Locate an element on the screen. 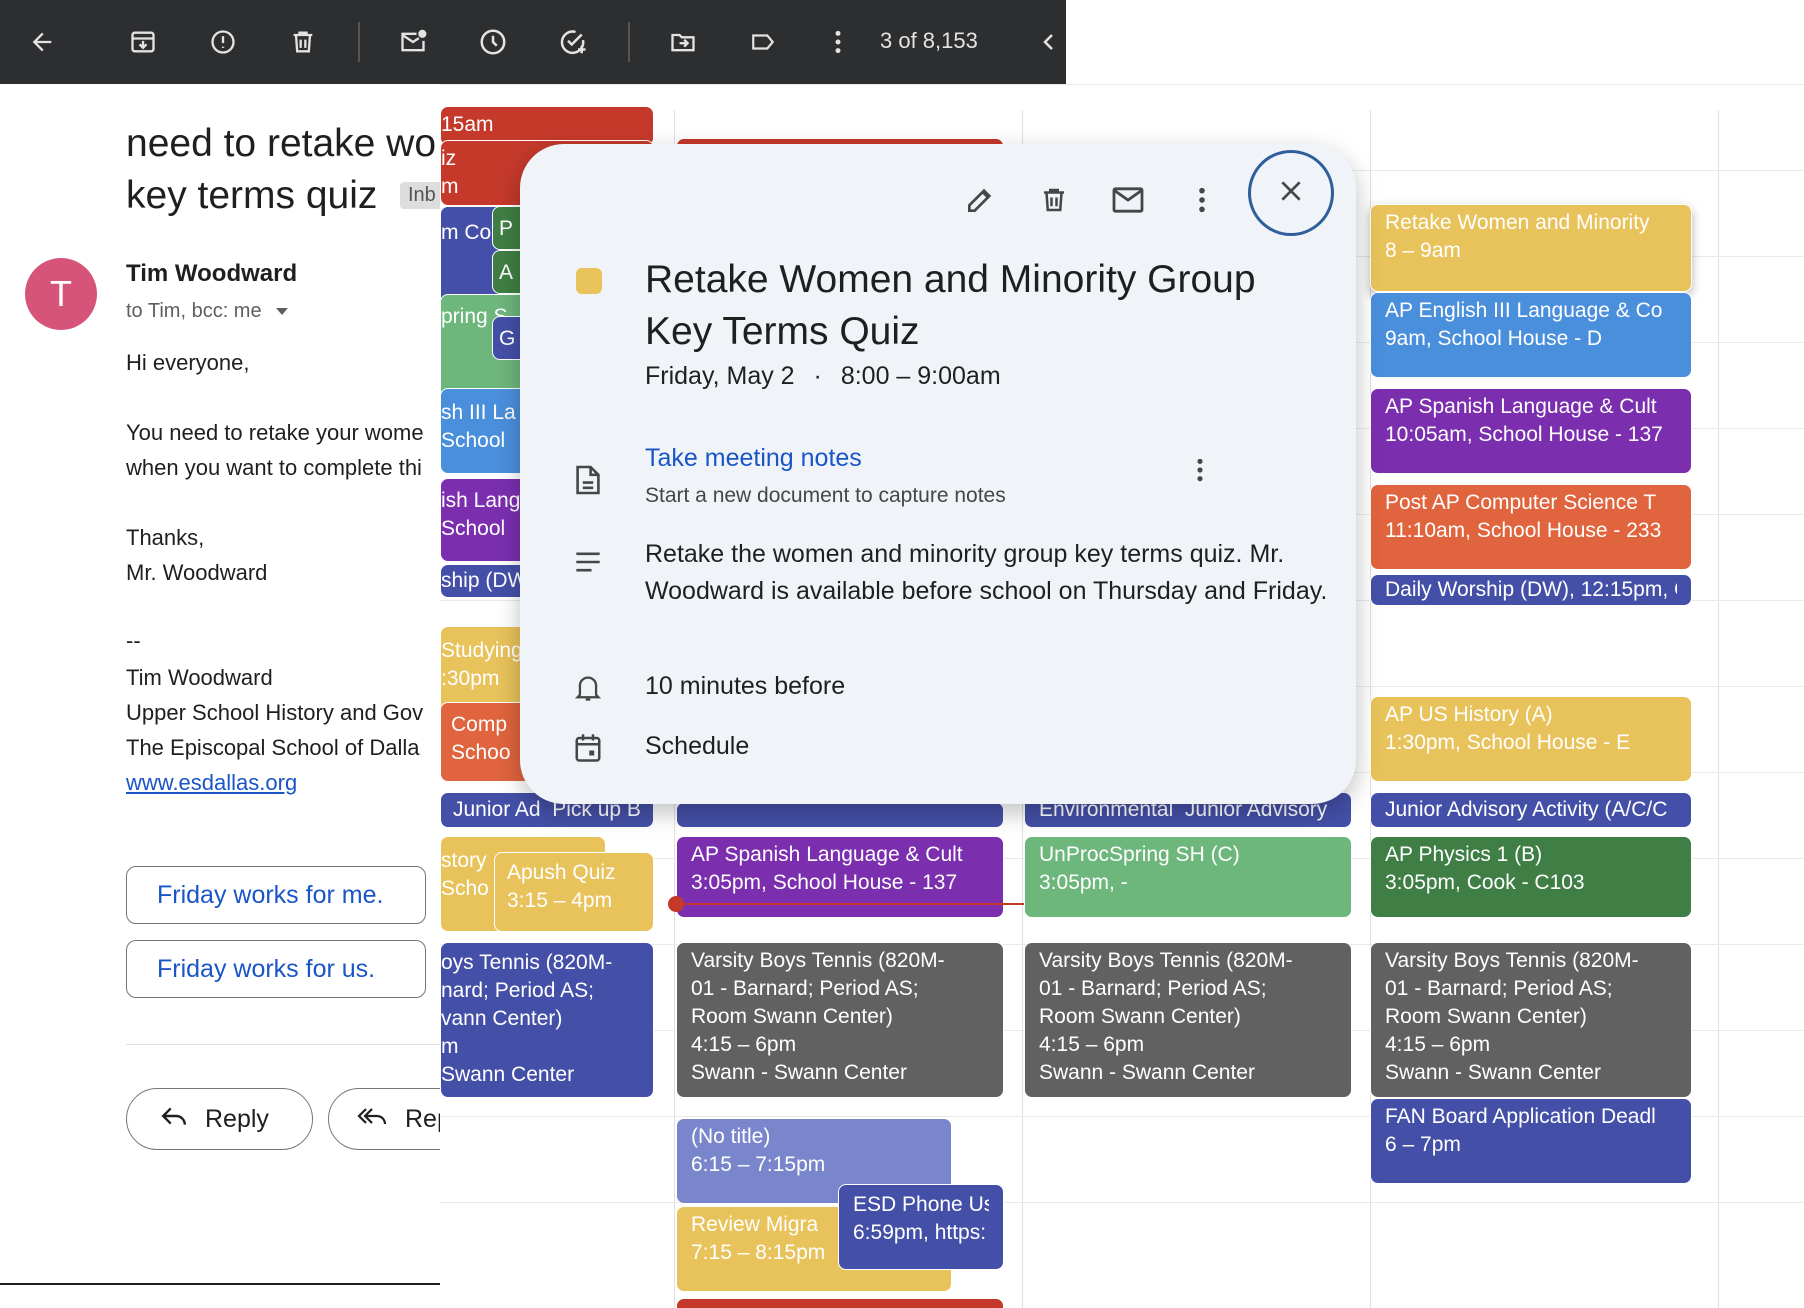 This screenshot has height=1308, width=1804. archive-icon is located at coordinates (143, 42).